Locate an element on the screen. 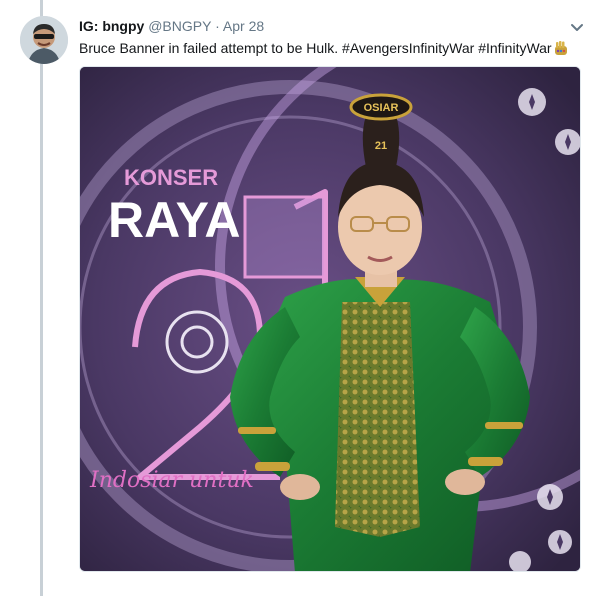 This screenshot has height=596, width=606. tweet-header: IG: bngpy @BNGPY · Apr 28 is located at coordinates (332, 27).